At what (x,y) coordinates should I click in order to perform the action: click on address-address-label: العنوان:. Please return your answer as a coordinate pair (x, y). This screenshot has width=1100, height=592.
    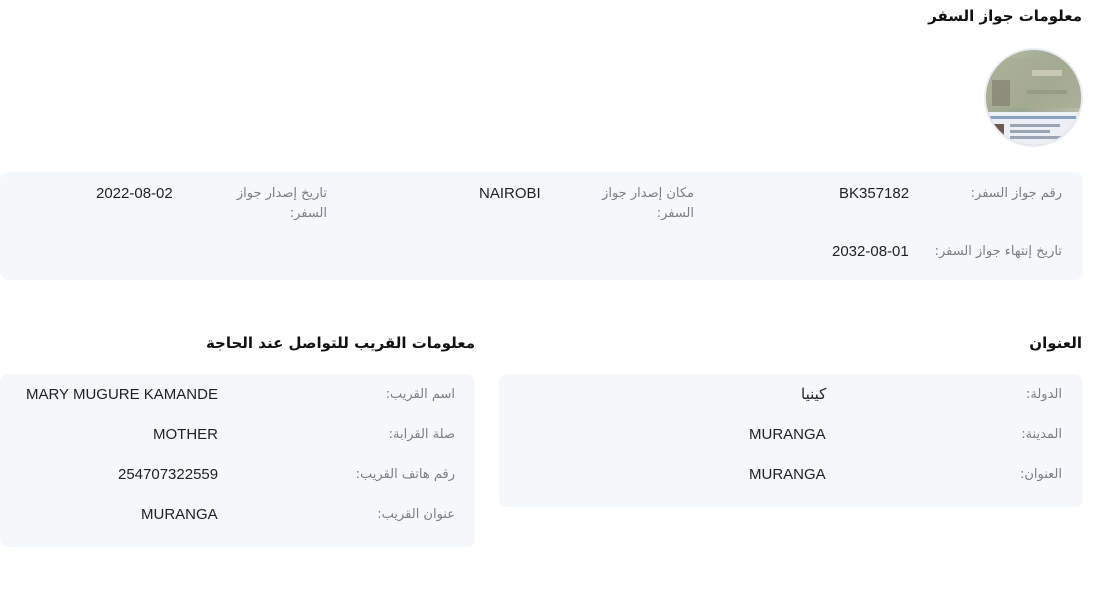
    Looking at the image, I should click on (1040, 474).